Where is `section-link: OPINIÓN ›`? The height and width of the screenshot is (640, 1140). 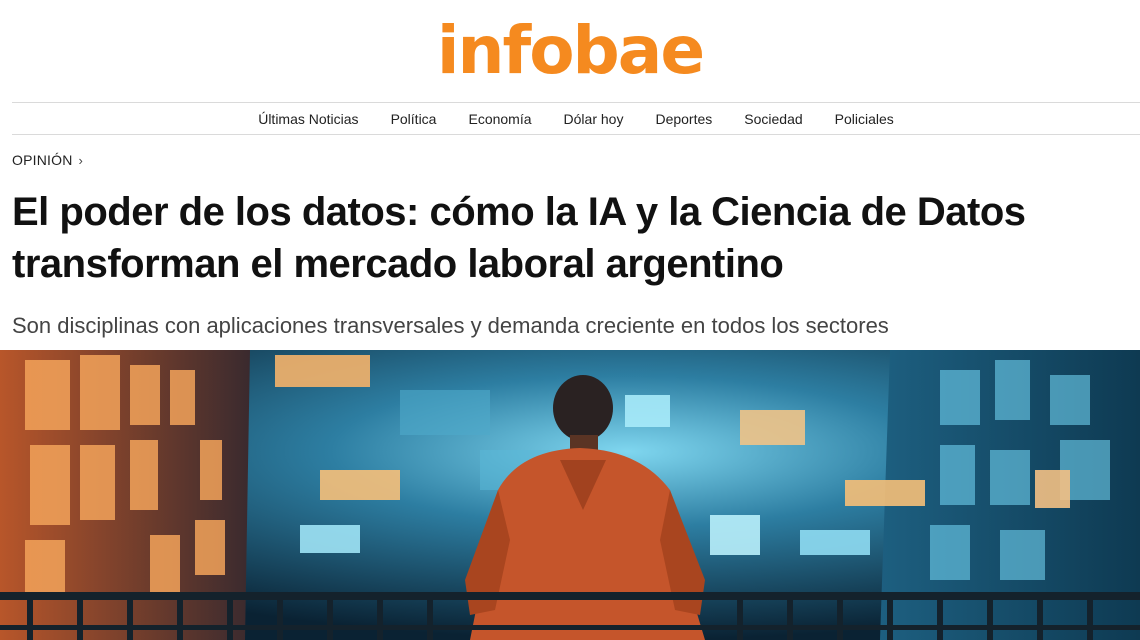 section-link: OPINIÓN › is located at coordinates (47, 160).